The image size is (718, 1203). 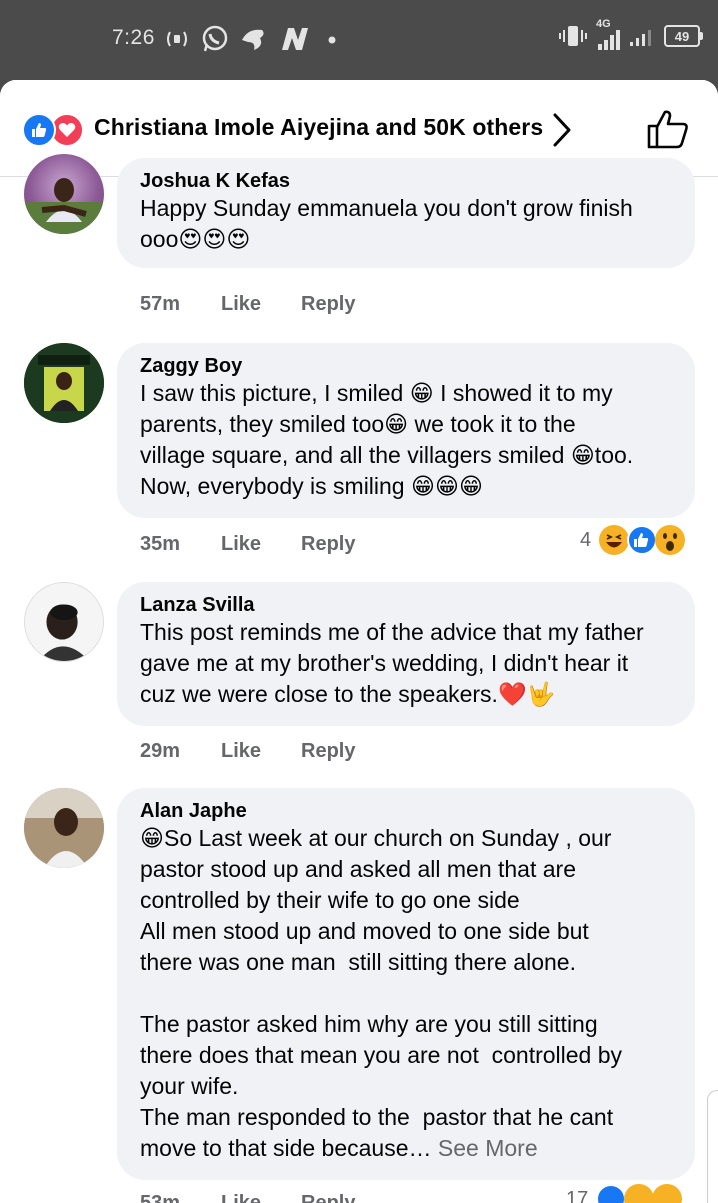 I want to click on hotspot-icon, so click(x=177, y=39).